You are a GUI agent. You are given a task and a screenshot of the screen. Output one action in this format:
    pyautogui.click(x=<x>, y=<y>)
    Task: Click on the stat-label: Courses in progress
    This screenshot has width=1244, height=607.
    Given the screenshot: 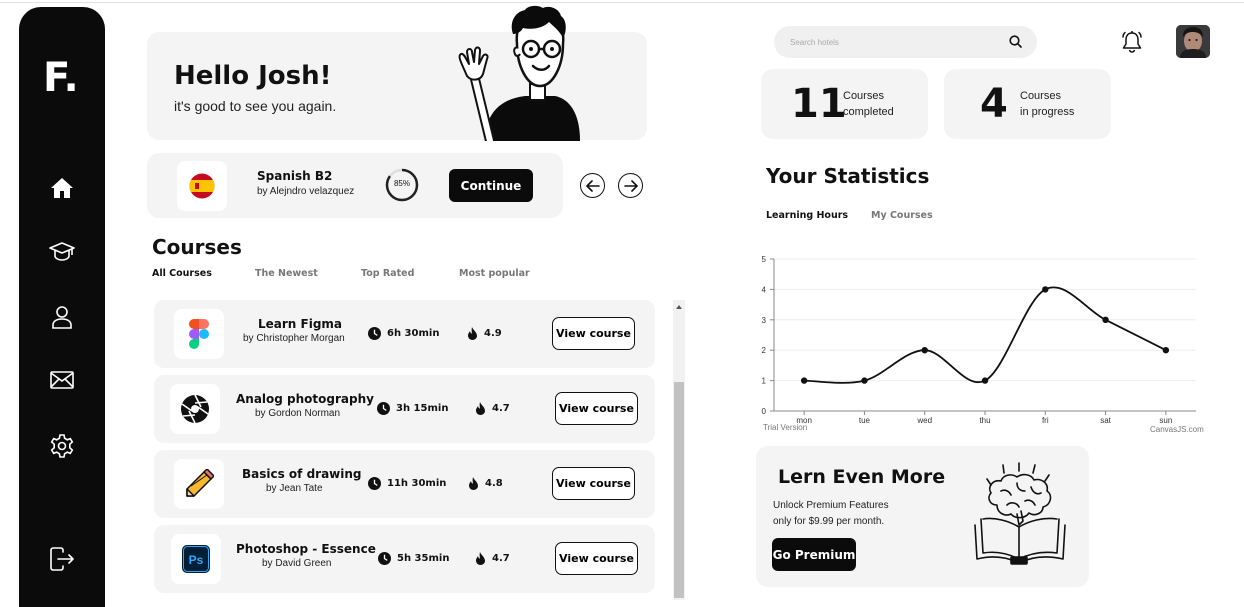 What is the action you would take?
    pyautogui.click(x=1047, y=104)
    